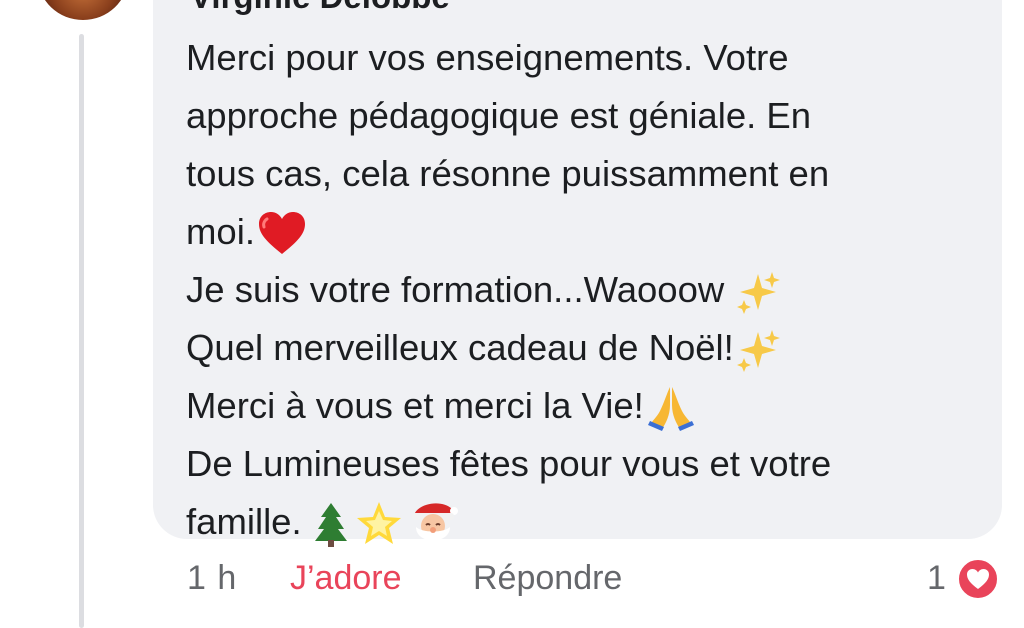 This screenshot has width=1024, height=628. I want to click on comment-line: De Lumineuses fêtes pour vous et votre, so click(509, 463).